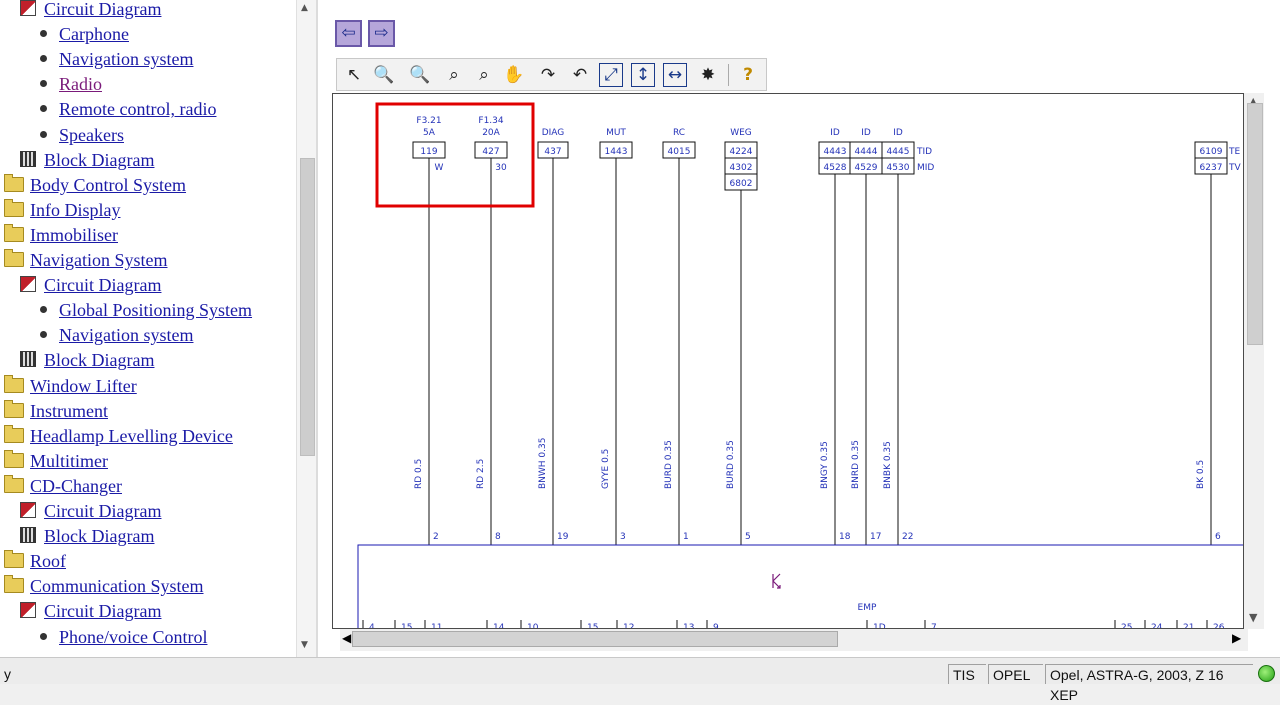 This screenshot has width=1280, height=705. I want to click on tree-scroll-thumb, so click(307, 307).